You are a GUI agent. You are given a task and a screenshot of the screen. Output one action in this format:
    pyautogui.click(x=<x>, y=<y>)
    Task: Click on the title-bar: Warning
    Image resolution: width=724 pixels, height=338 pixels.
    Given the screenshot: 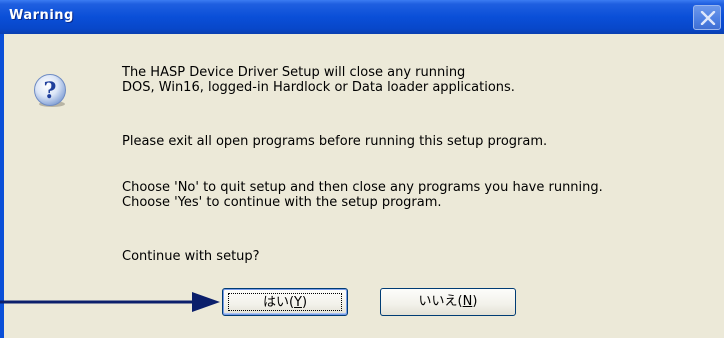 What is the action you would take?
    pyautogui.click(x=362, y=17)
    